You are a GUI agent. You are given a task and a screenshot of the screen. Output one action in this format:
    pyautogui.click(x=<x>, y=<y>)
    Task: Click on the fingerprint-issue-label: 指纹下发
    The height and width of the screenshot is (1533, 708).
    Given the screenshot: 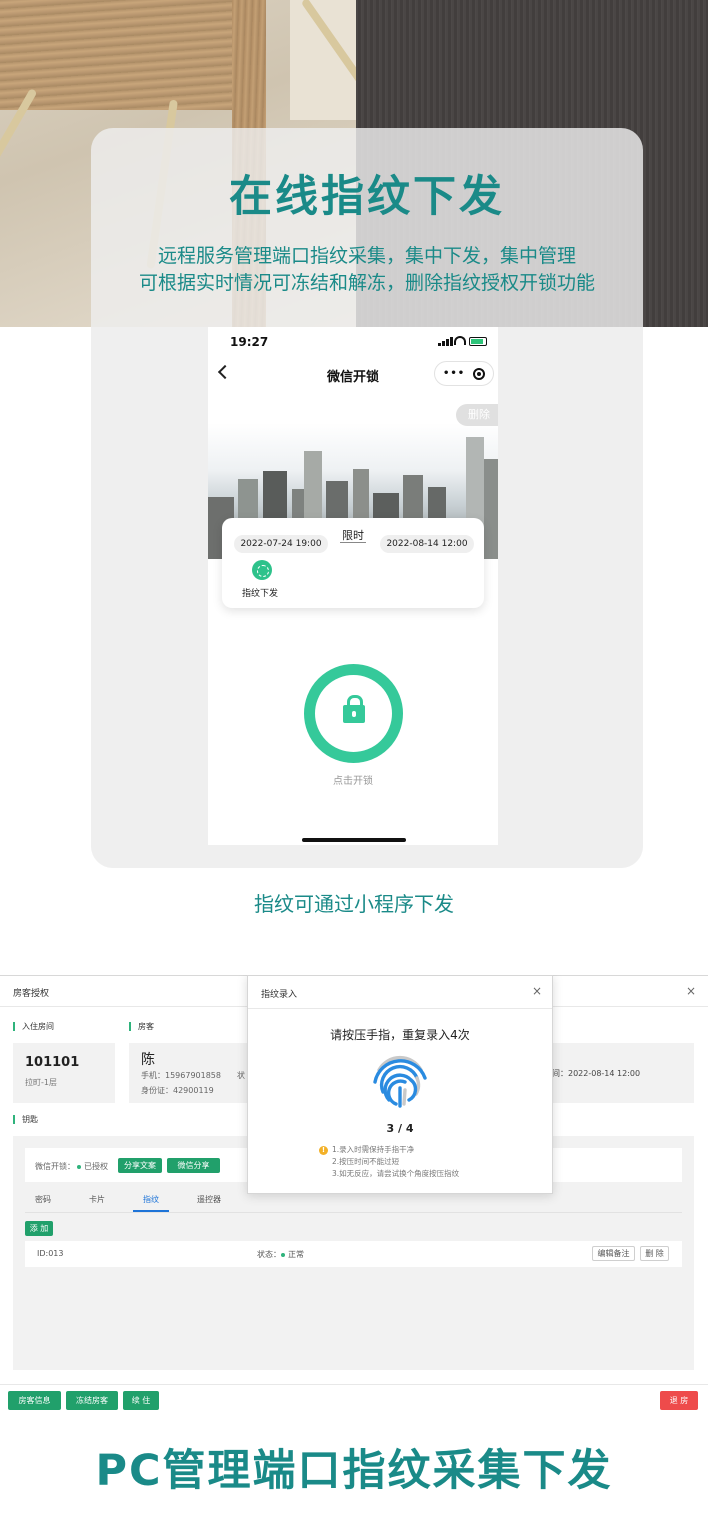 What is the action you would take?
    pyautogui.click(x=260, y=592)
    